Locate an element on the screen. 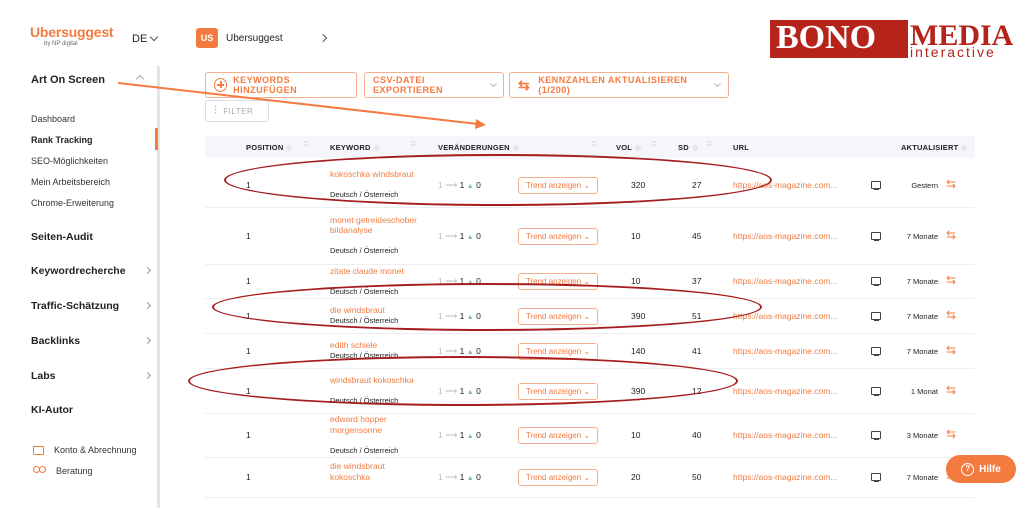 Image resolution: width=1024 pixels, height=508 pixels. annotation-arrow is located at coordinates (301, 105).